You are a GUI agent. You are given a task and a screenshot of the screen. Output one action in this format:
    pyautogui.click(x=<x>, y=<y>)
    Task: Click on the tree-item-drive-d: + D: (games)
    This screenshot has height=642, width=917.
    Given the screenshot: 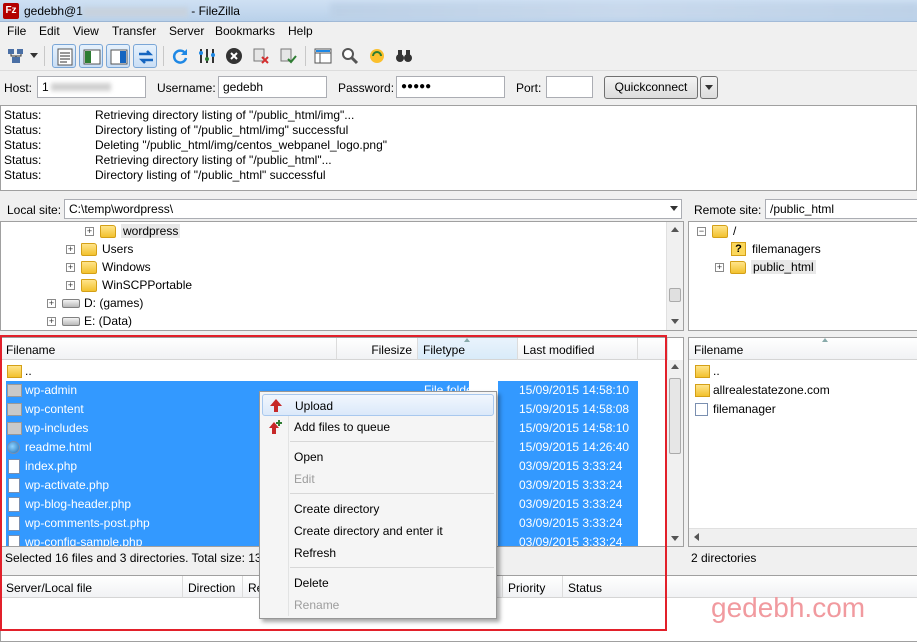 What is the action you would take?
    pyautogui.click(x=95, y=303)
    